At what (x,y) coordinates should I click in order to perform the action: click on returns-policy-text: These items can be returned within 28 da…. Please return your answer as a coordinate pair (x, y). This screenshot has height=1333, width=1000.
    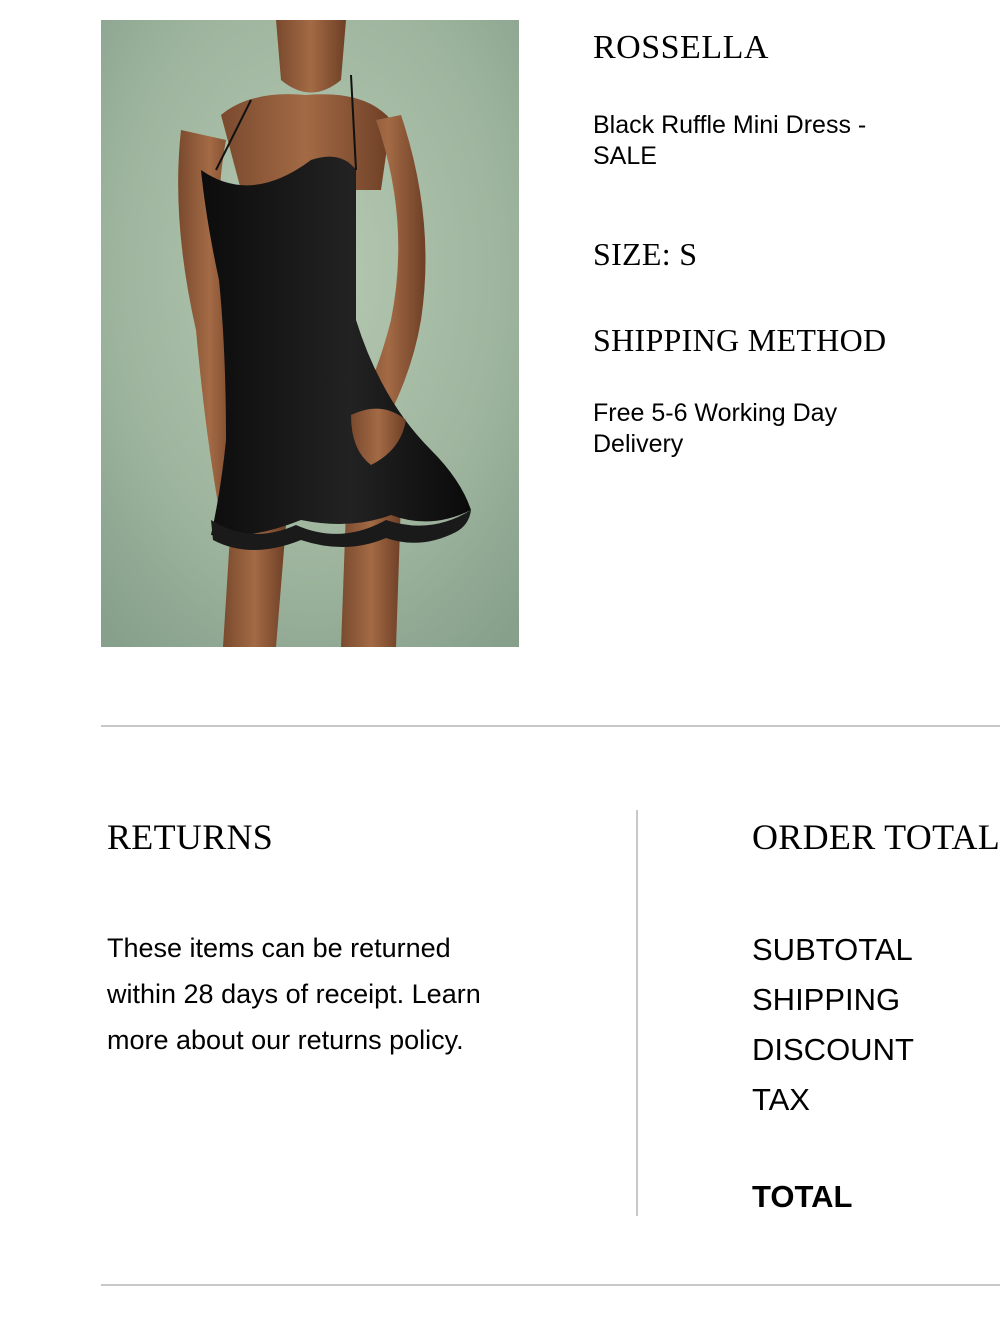
    Looking at the image, I should click on (294, 994).